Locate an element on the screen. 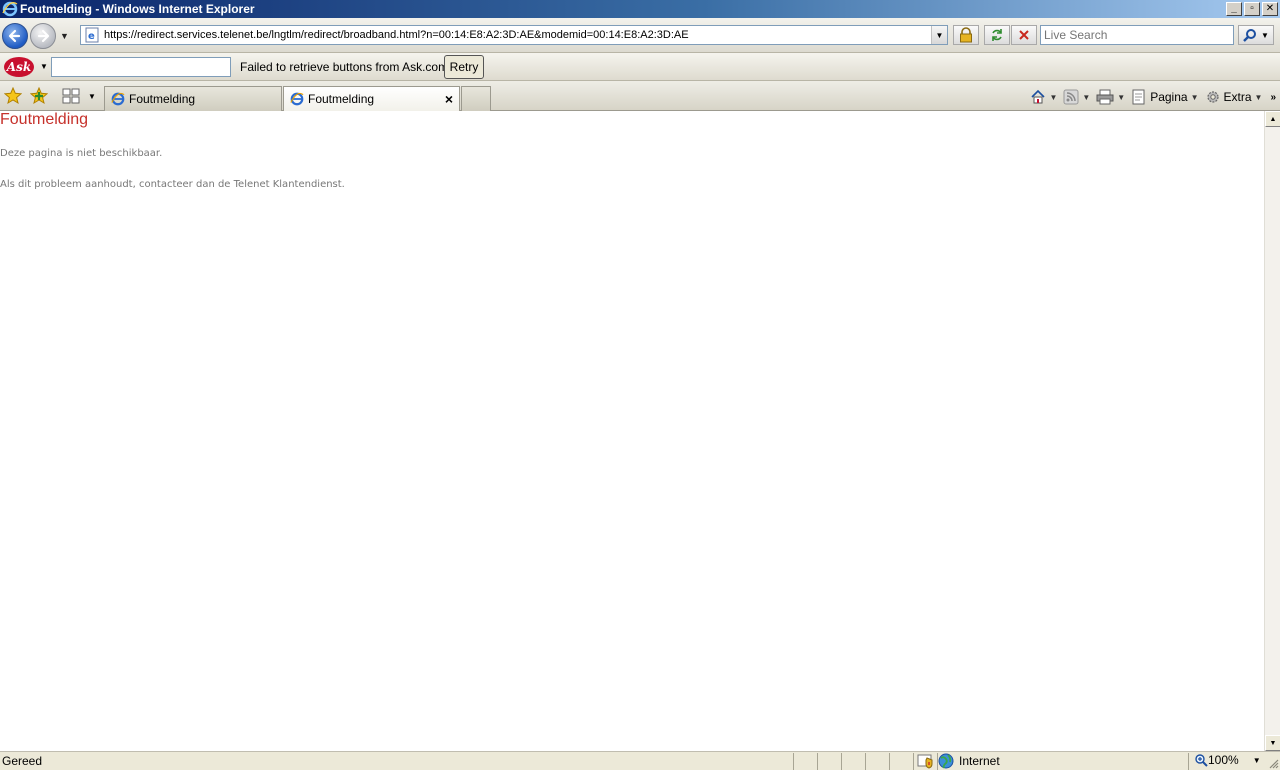 The image size is (1280, 770). shield-icon is located at coordinates (925, 761).